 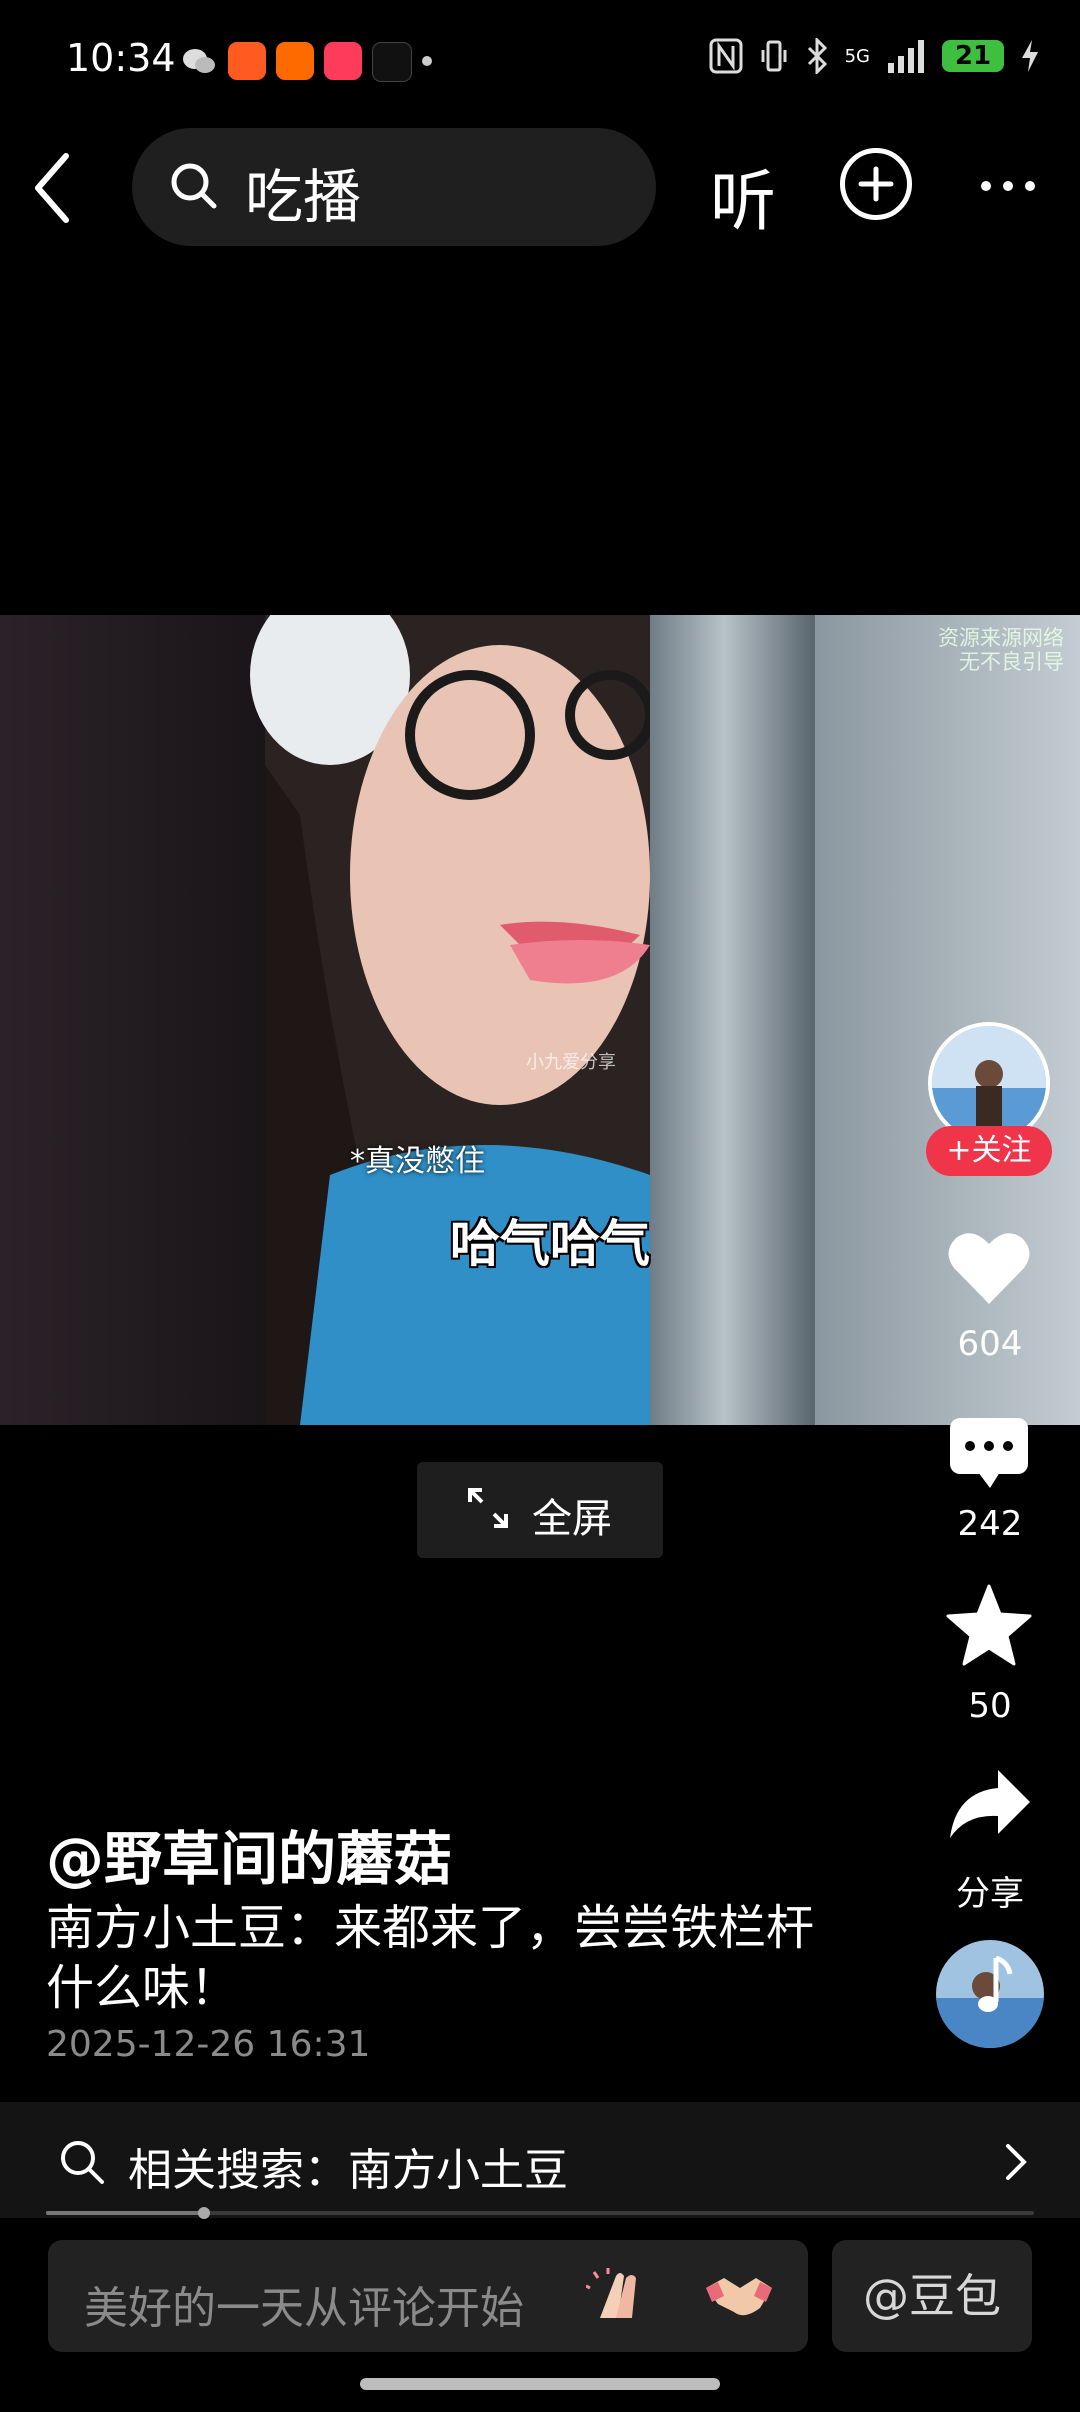 What do you see at coordinates (989, 1151) in the screenshot?
I see `follow-button: +关注` at bounding box center [989, 1151].